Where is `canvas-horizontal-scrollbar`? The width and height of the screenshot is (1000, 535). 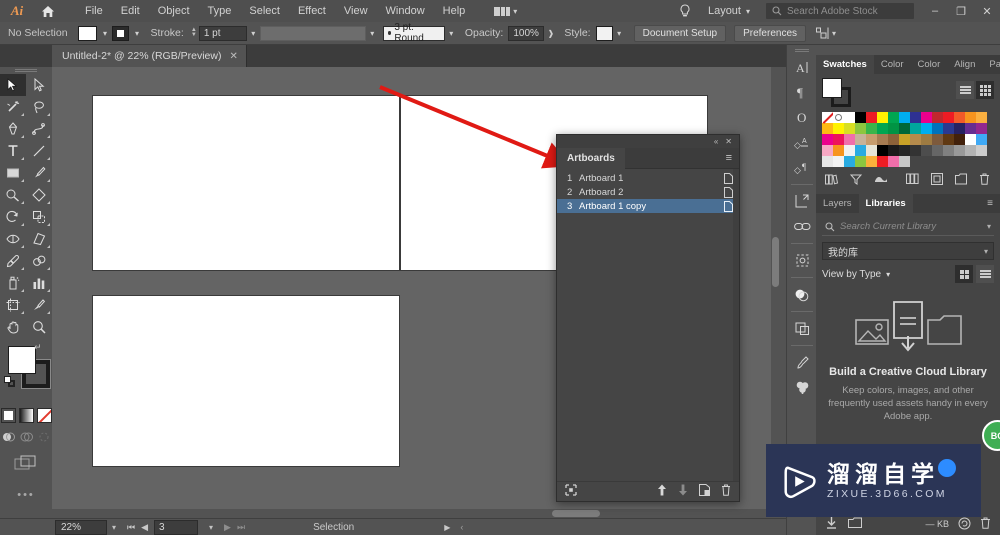
canvas-horizontal-scrollbar is located at coordinates (416, 513).